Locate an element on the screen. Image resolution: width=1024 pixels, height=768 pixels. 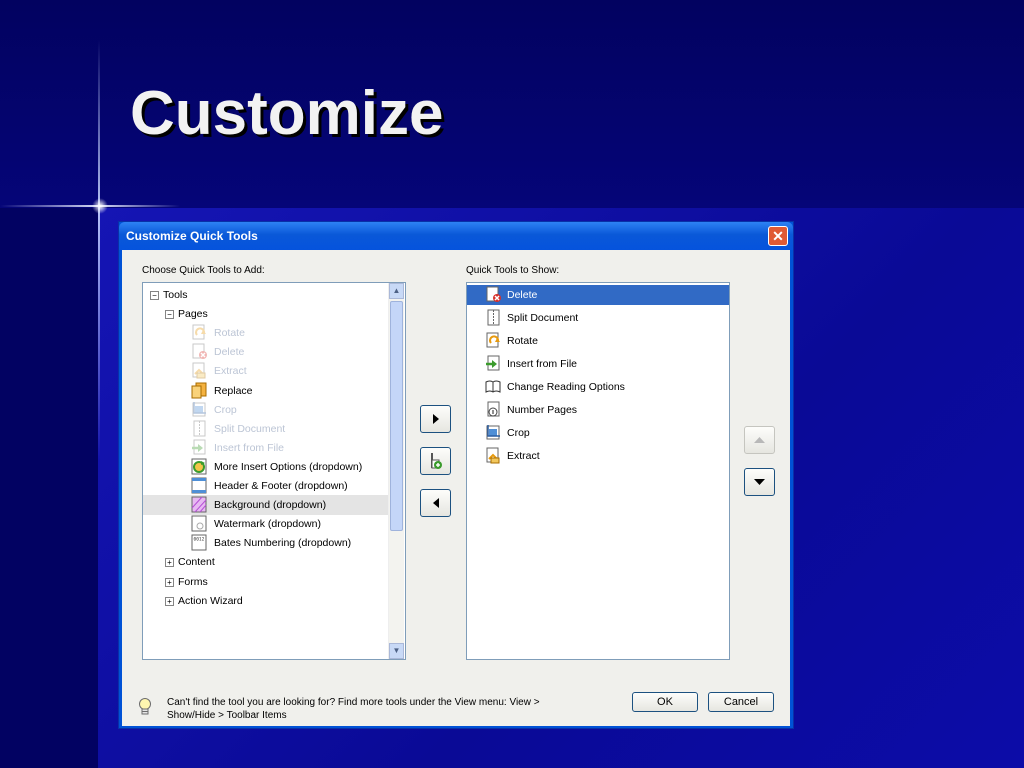
move-up-button is located at coordinates (759, 440).